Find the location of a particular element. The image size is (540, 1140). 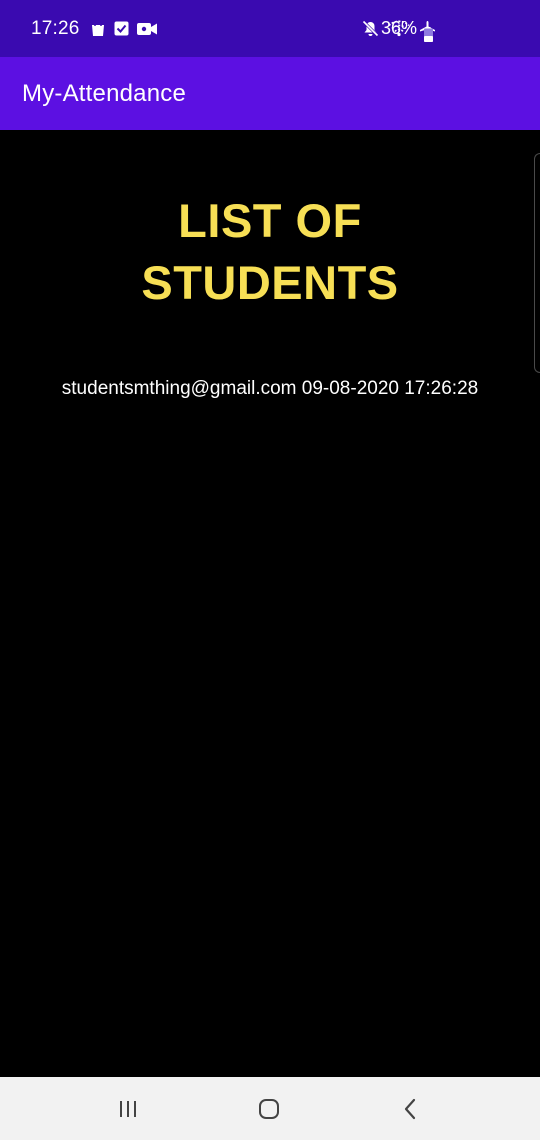

video-camera-icon is located at coordinates (146, 29).